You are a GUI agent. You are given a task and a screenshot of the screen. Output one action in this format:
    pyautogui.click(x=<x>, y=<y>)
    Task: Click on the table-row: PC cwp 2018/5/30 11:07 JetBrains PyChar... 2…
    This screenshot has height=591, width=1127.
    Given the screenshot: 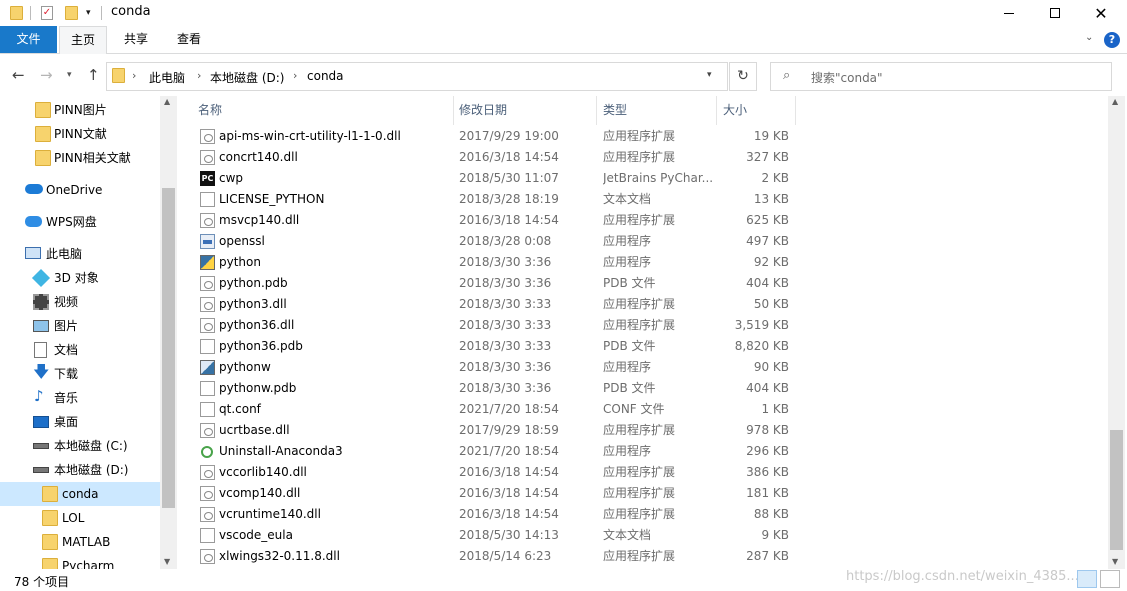 What is the action you would take?
    pyautogui.click(x=487, y=178)
    